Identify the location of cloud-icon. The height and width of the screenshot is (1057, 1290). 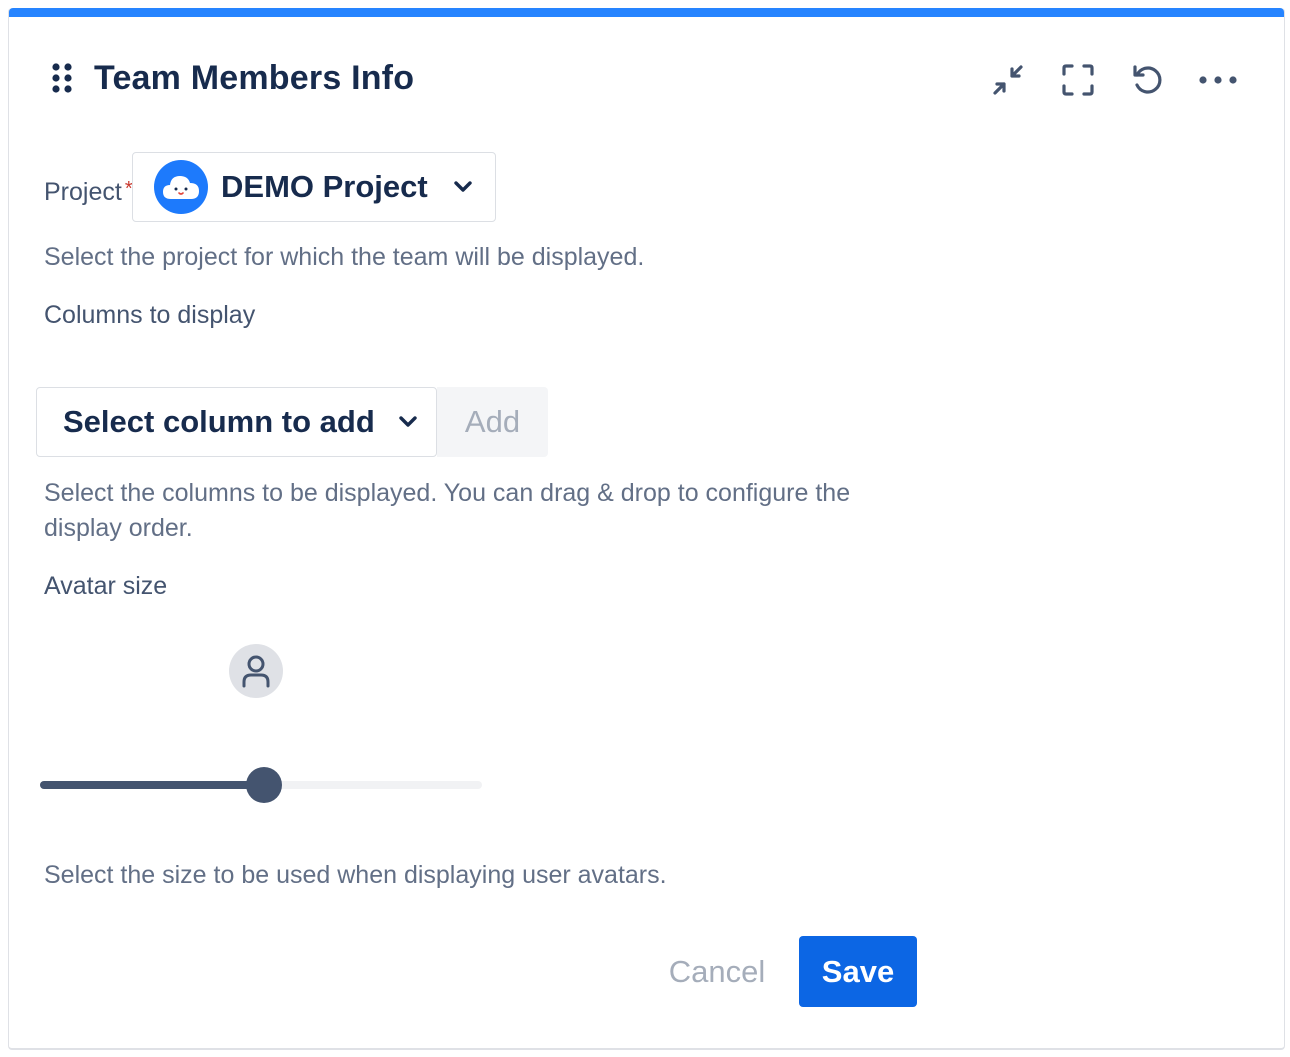
(181, 187).